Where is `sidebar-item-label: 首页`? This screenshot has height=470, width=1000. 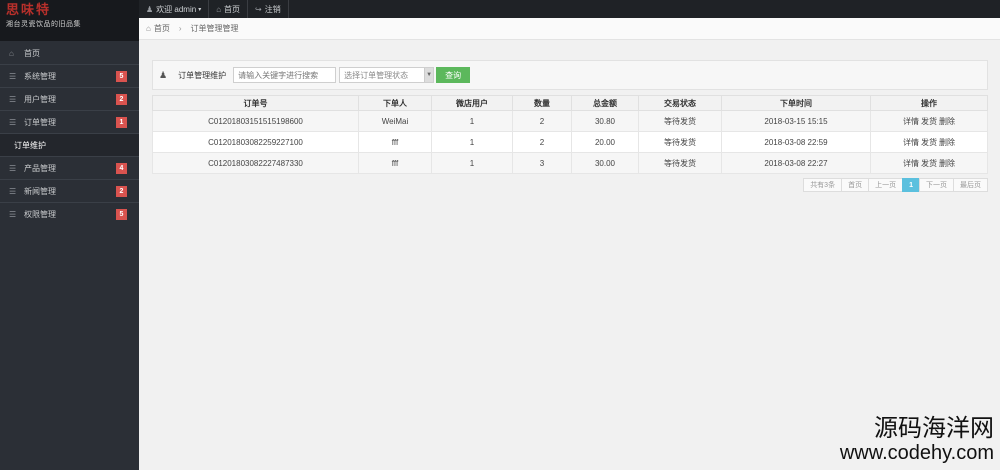
sidebar-item-label: 首页 is located at coordinates (32, 53).